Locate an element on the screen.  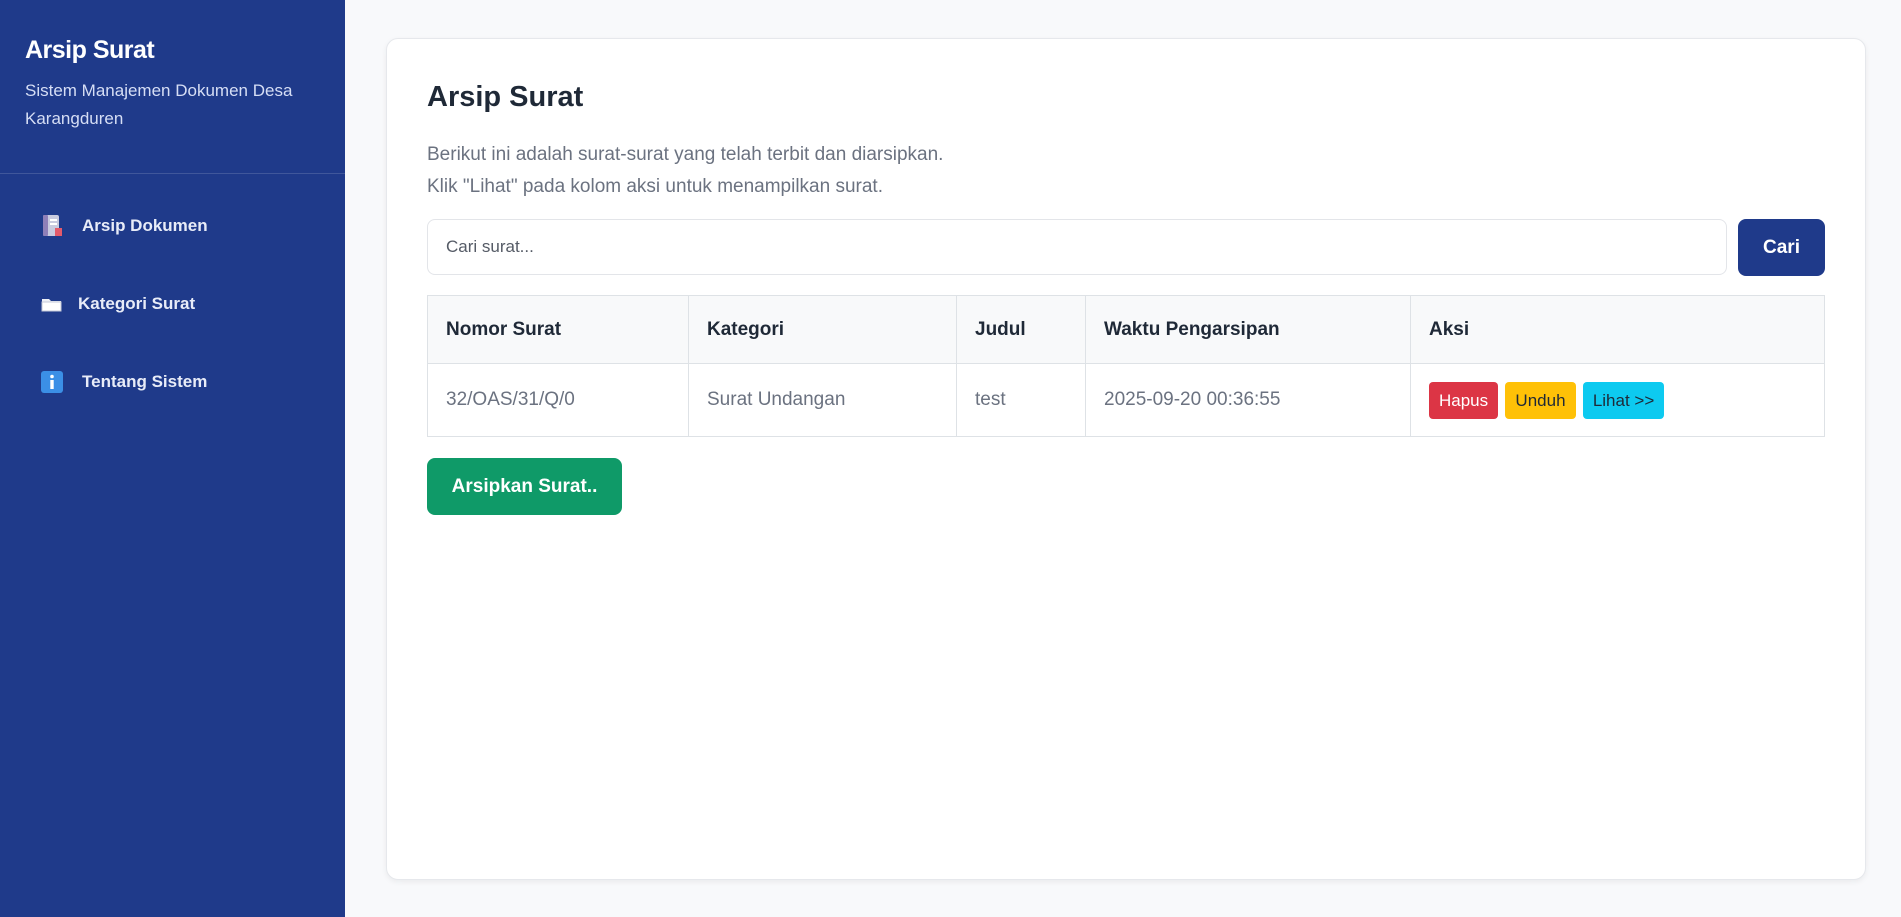
sidebar-item-tentang-sistem: Tentang Sistem is located at coordinates (172, 382).